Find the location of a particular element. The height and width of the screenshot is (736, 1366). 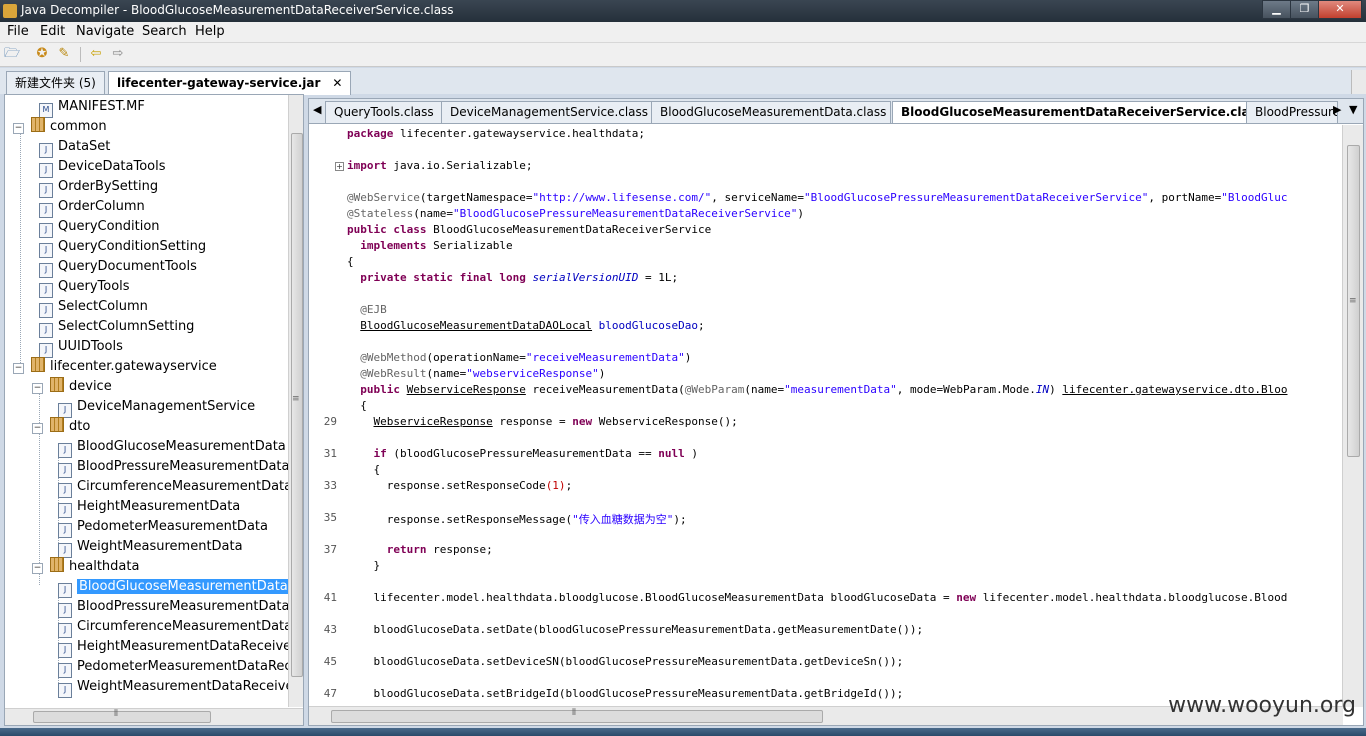

code-token: null is located at coordinates (671, 453).